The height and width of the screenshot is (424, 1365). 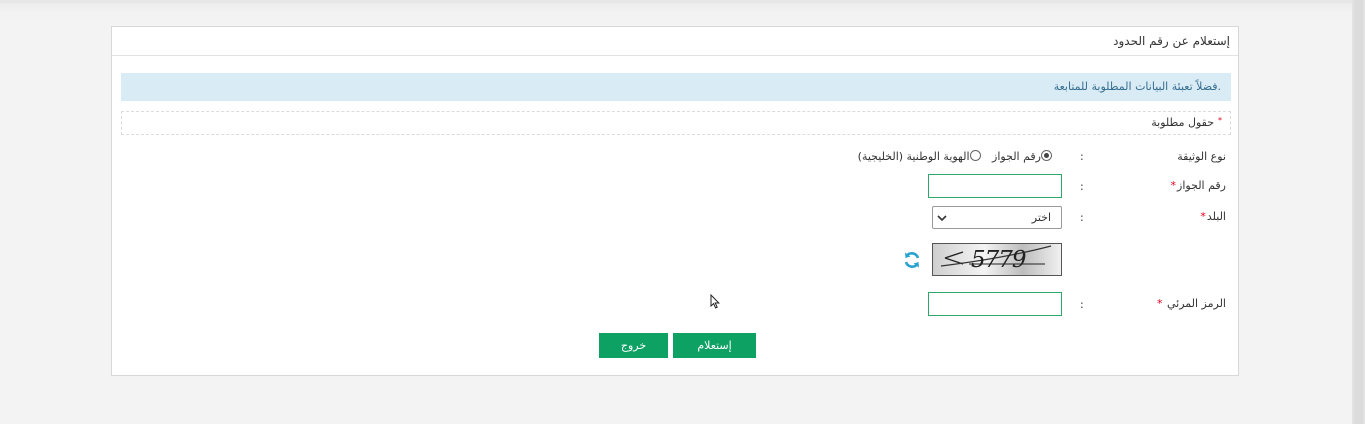 I want to click on chevron-down-icon, so click(x=942, y=218).